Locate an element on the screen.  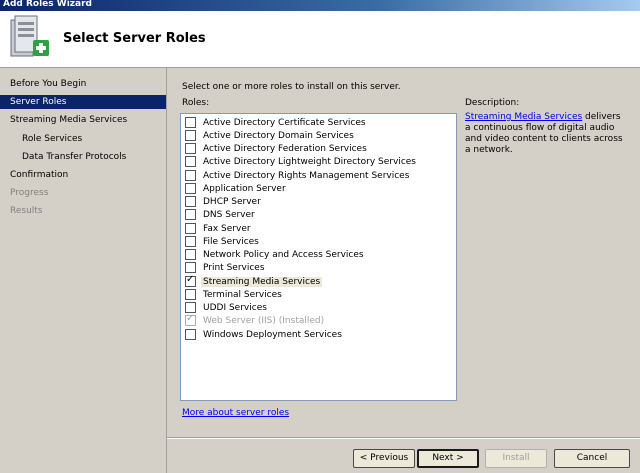
footer-divider is located at coordinates (403, 438).